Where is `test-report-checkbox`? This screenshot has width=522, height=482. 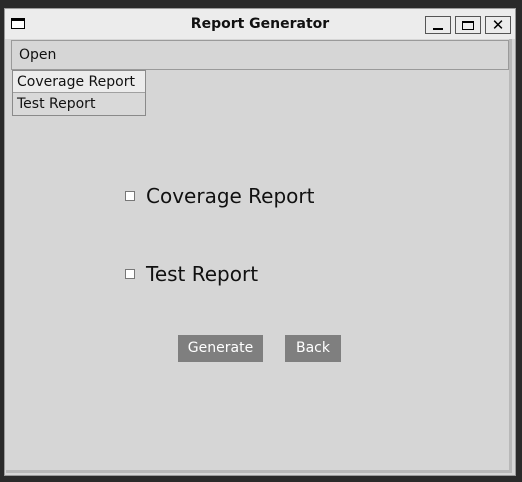
test-report-checkbox is located at coordinates (130, 274).